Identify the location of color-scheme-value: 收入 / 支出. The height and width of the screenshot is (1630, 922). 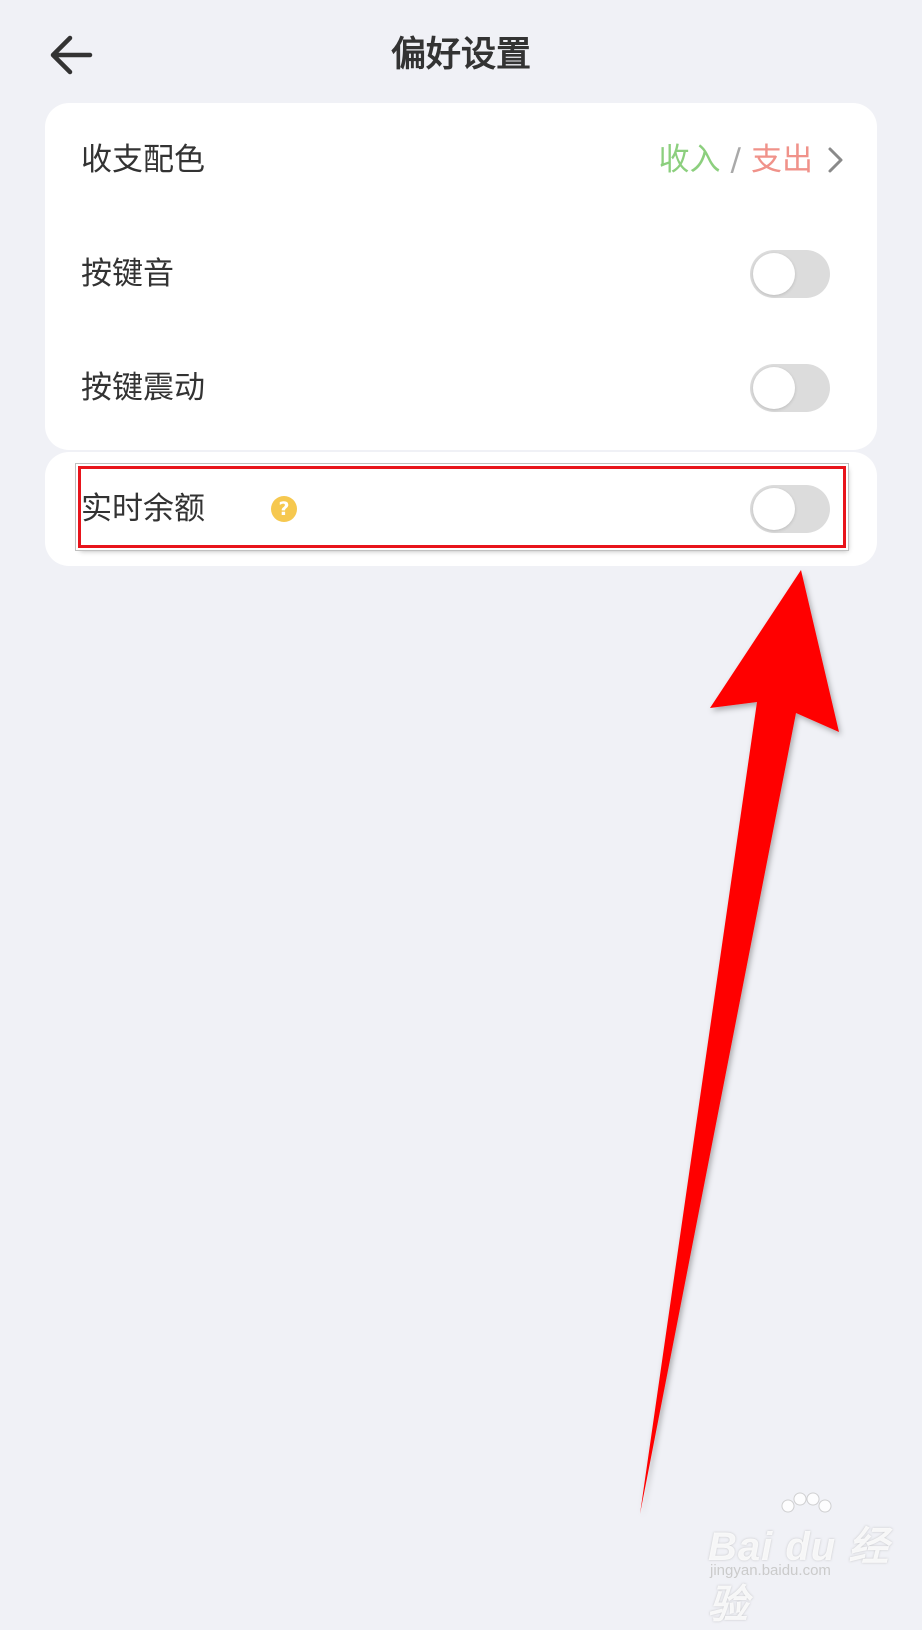
(736, 160).